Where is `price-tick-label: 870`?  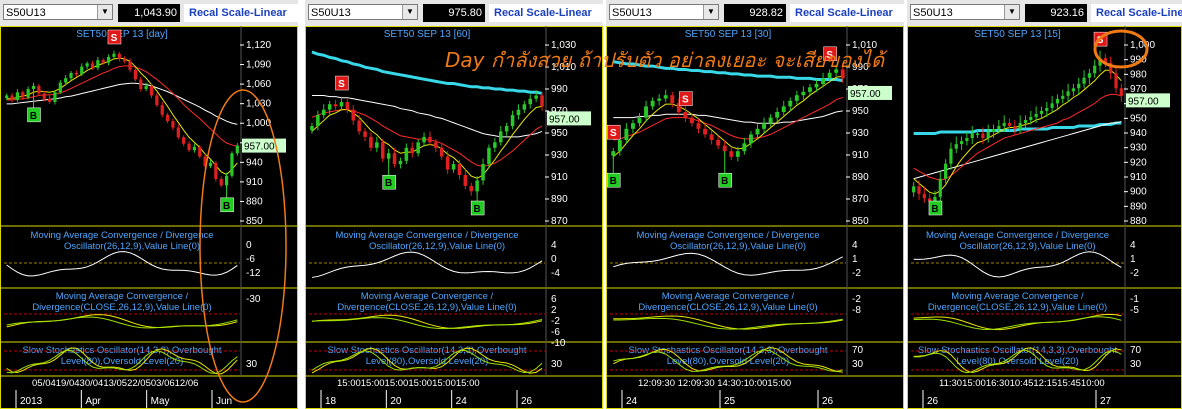
price-tick-label: 870 is located at coordinates (860, 199).